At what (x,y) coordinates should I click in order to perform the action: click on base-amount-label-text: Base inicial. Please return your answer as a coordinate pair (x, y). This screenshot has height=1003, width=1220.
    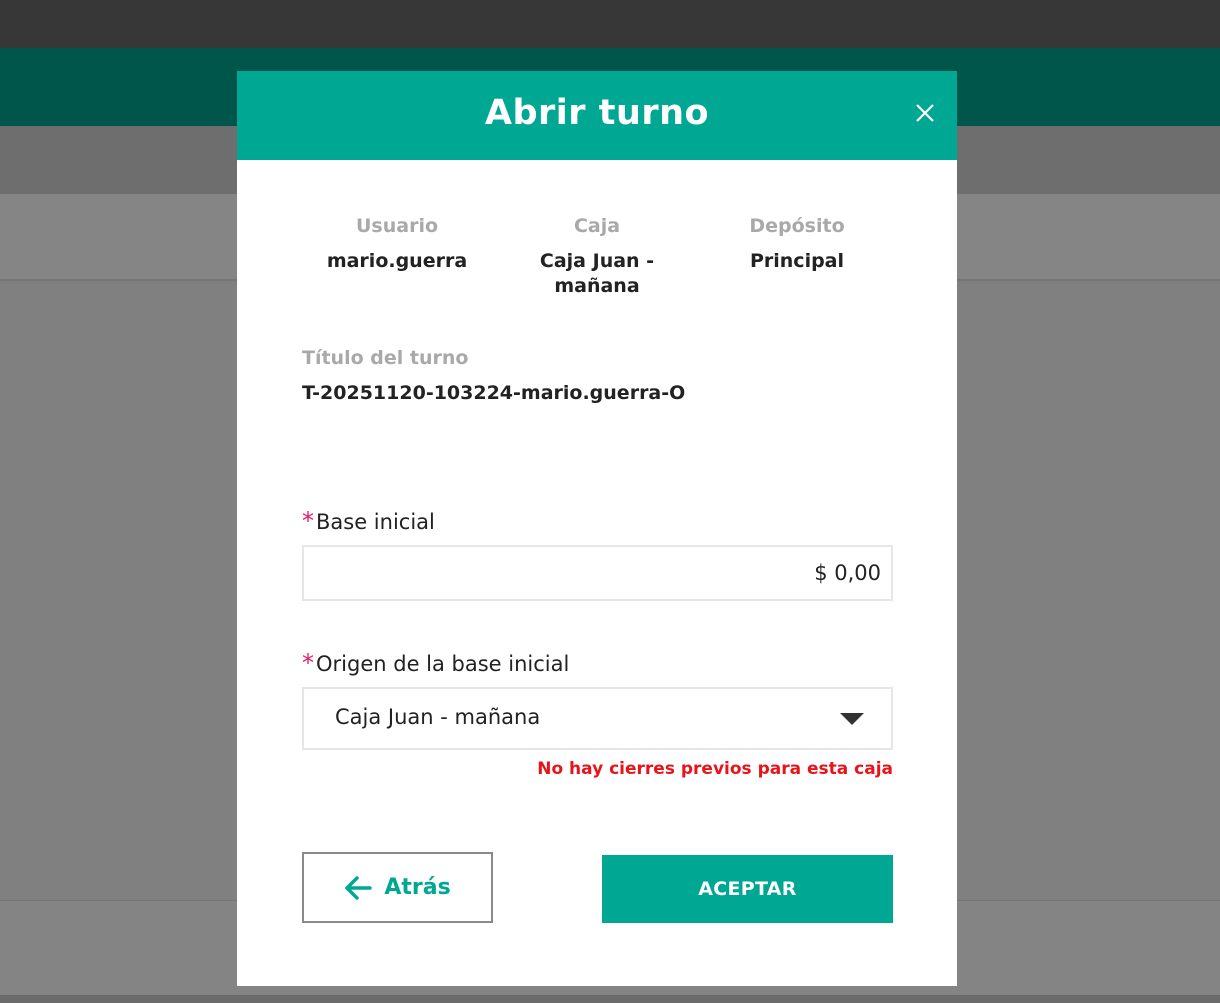
    Looking at the image, I should click on (375, 522).